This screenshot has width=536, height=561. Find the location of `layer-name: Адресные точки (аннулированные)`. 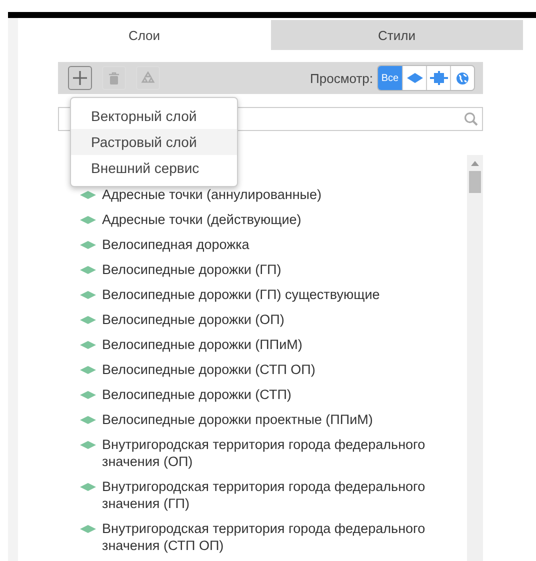

layer-name: Адресные точки (аннулированные) is located at coordinates (272, 194).